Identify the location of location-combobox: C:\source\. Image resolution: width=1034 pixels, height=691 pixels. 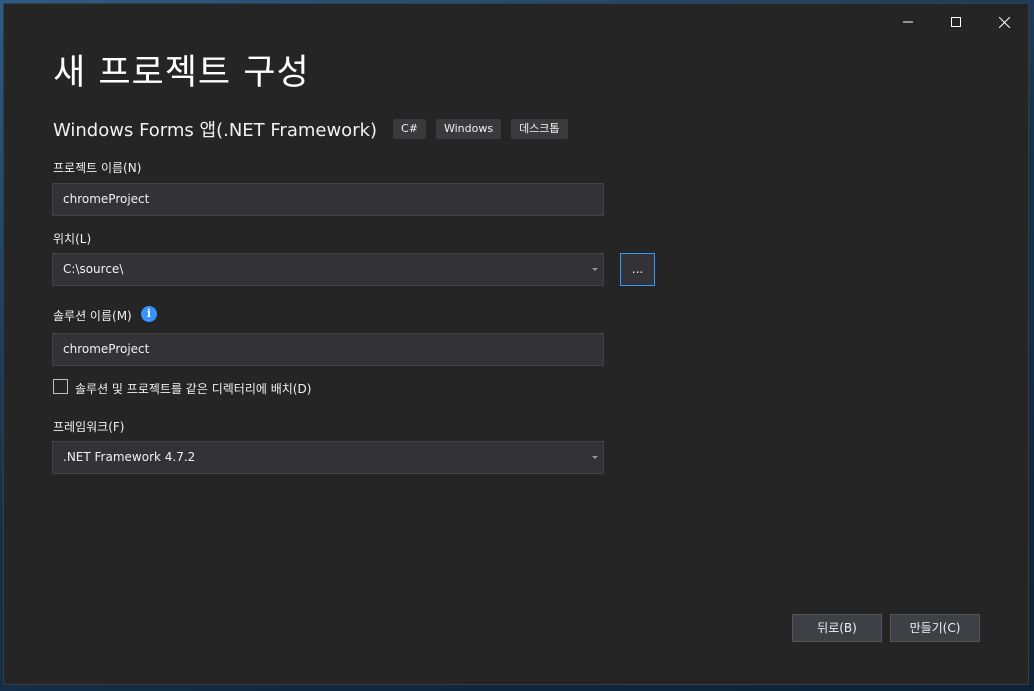
(328, 269).